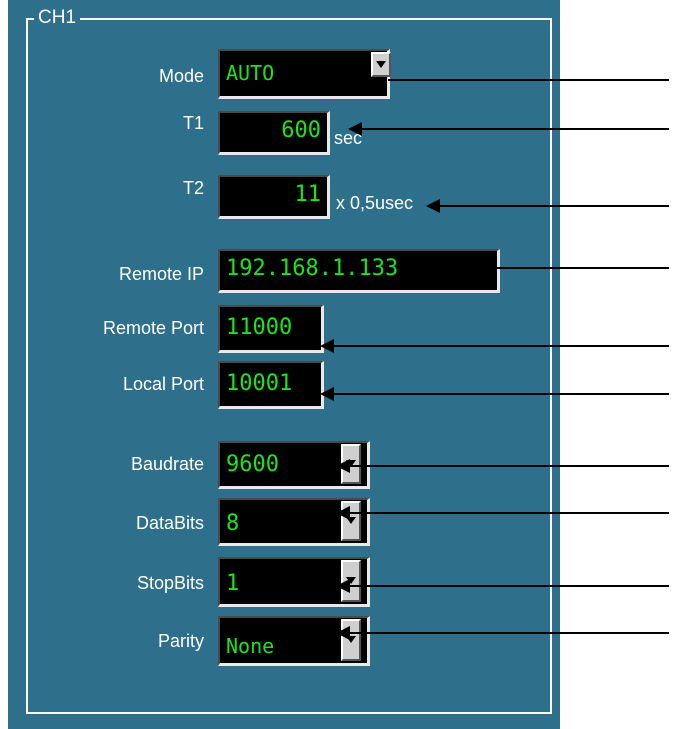 Image resolution: width=673 pixels, height=729 pixels. Describe the element at coordinates (494, 346) in the screenshot. I see `callout-line-remote-port` at that location.